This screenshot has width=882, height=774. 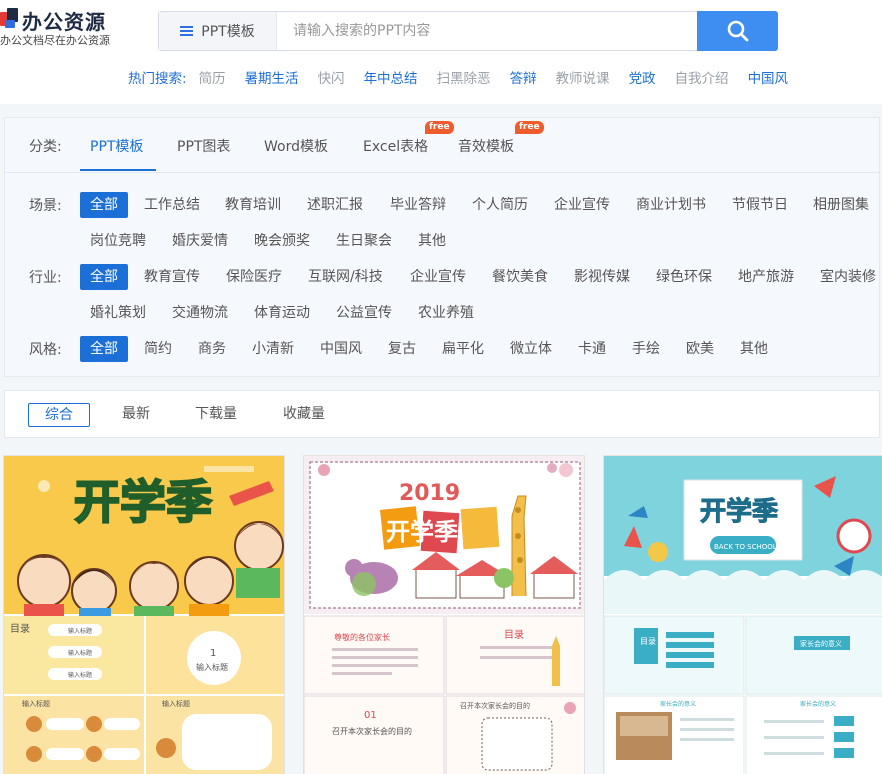 I want to click on industry-chip: 室内装修, so click(x=848, y=277).